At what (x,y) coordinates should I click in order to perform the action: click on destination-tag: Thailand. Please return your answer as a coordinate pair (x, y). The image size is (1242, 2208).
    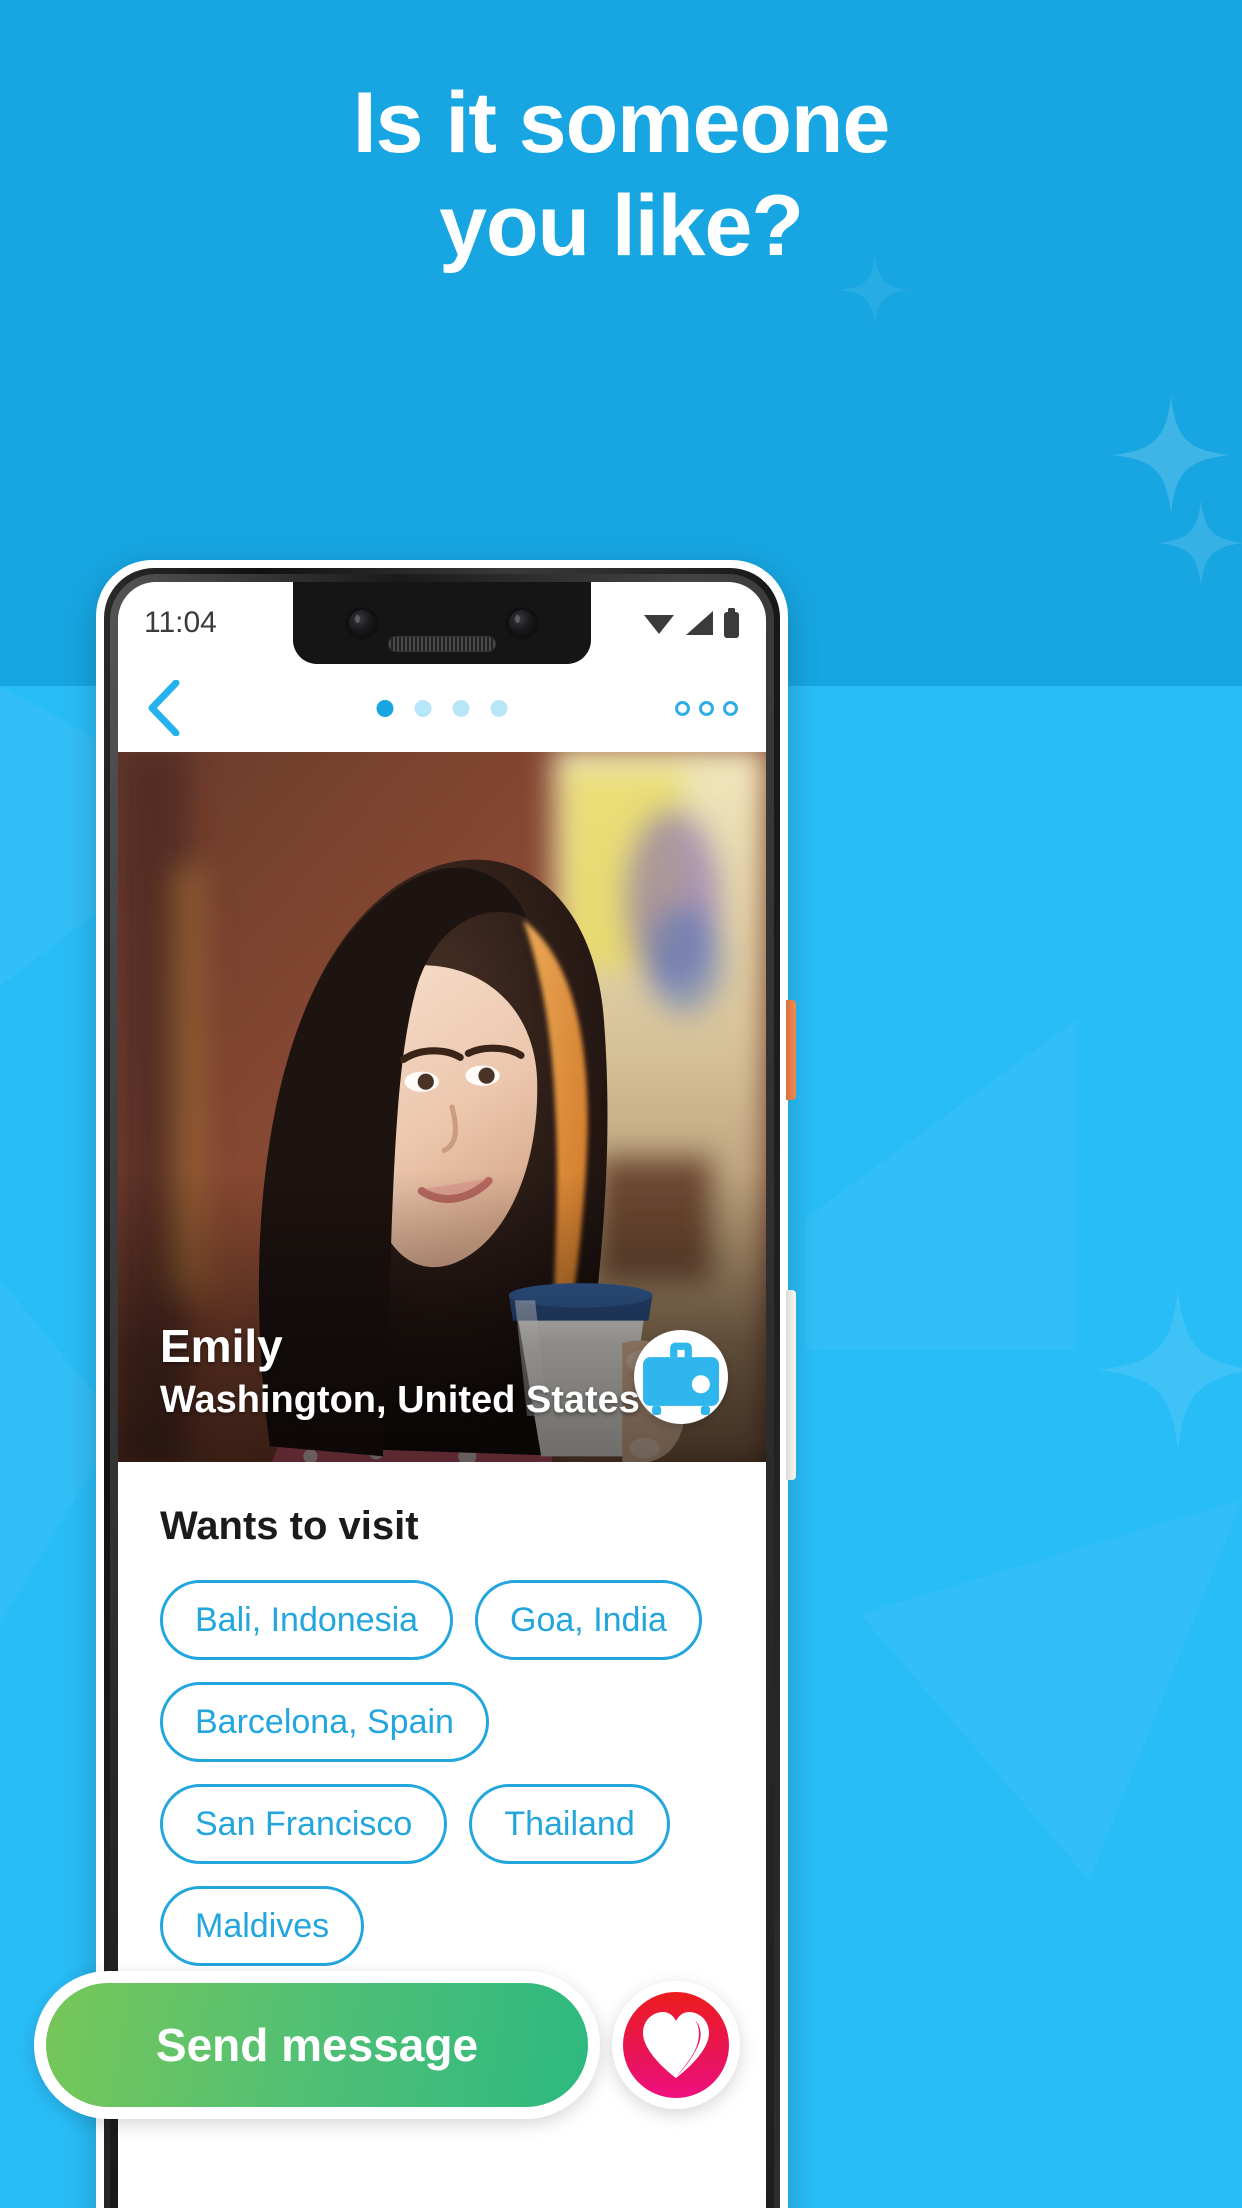
    Looking at the image, I should click on (569, 1824).